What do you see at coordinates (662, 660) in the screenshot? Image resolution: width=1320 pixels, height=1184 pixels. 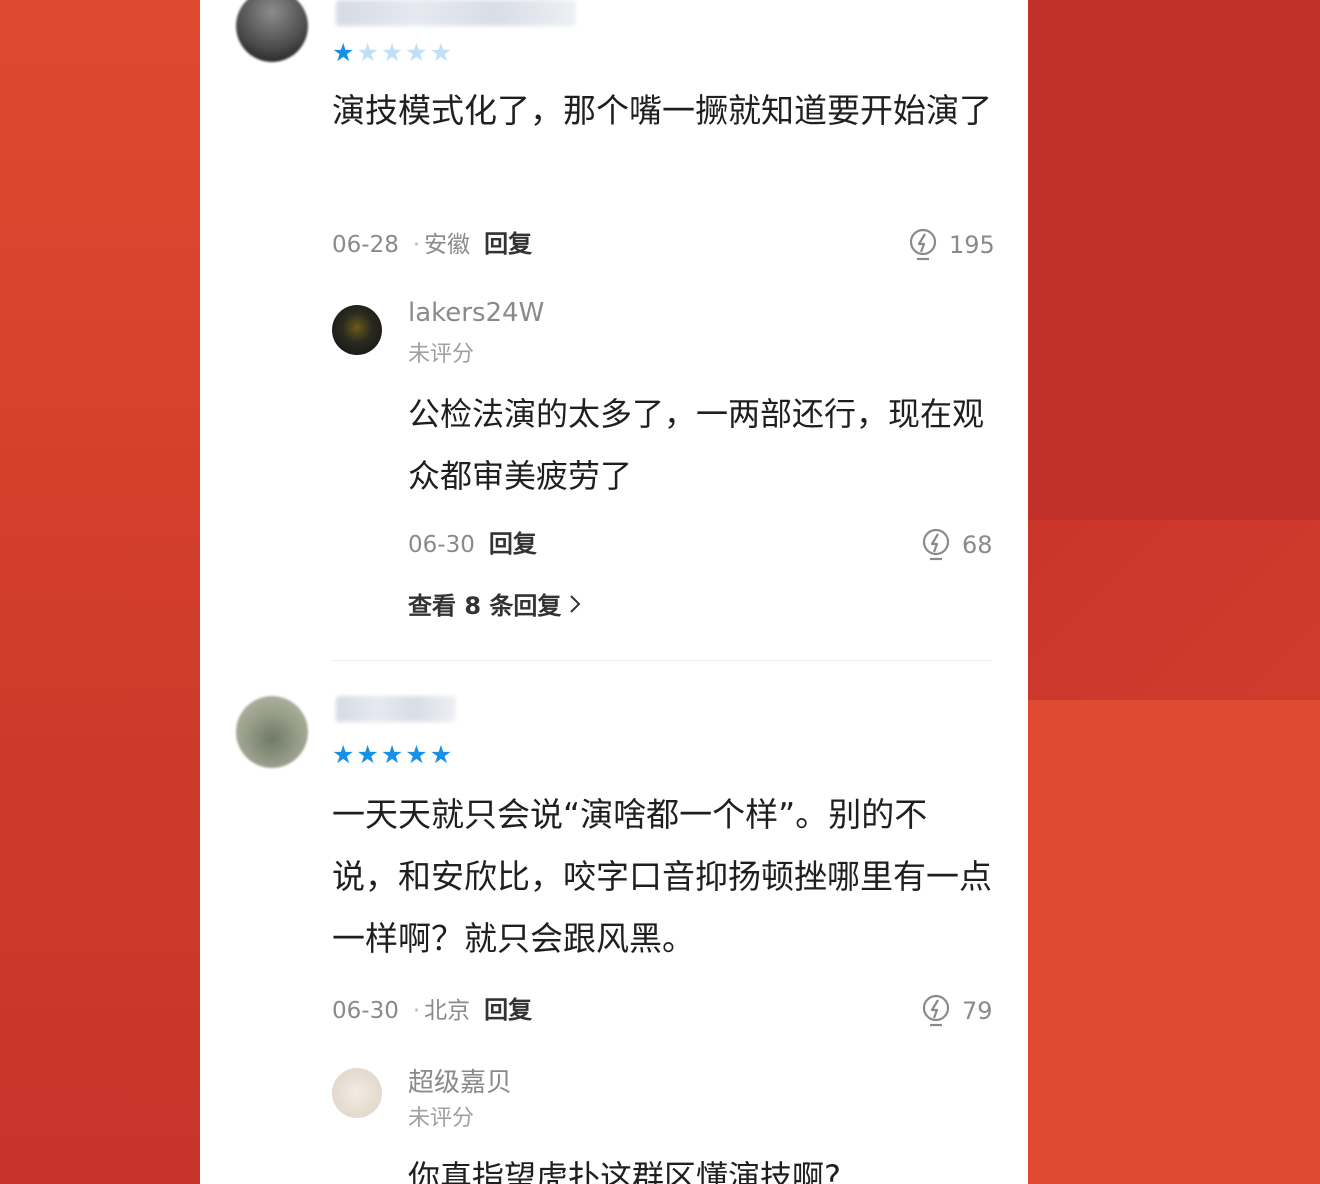 I see `divider` at bounding box center [662, 660].